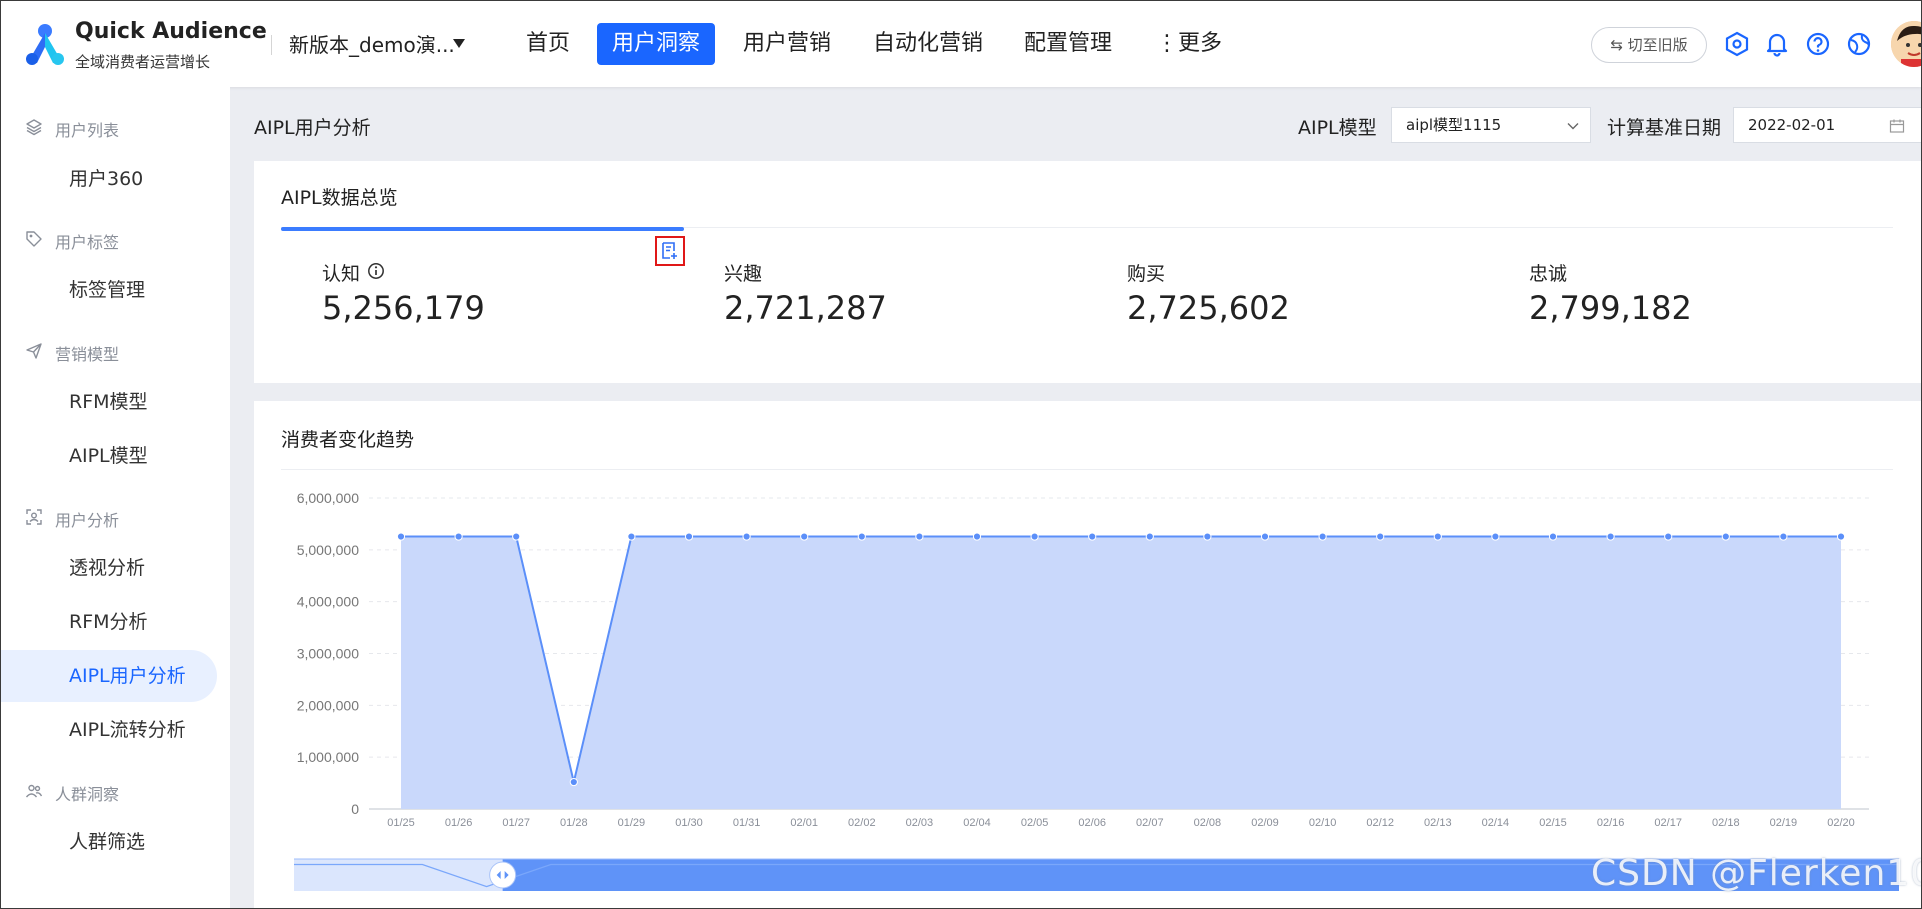 This screenshot has width=1922, height=909. Describe the element at coordinates (109, 402) in the screenshot. I see `sidebar-item-rfm-model: RFM模型` at that location.